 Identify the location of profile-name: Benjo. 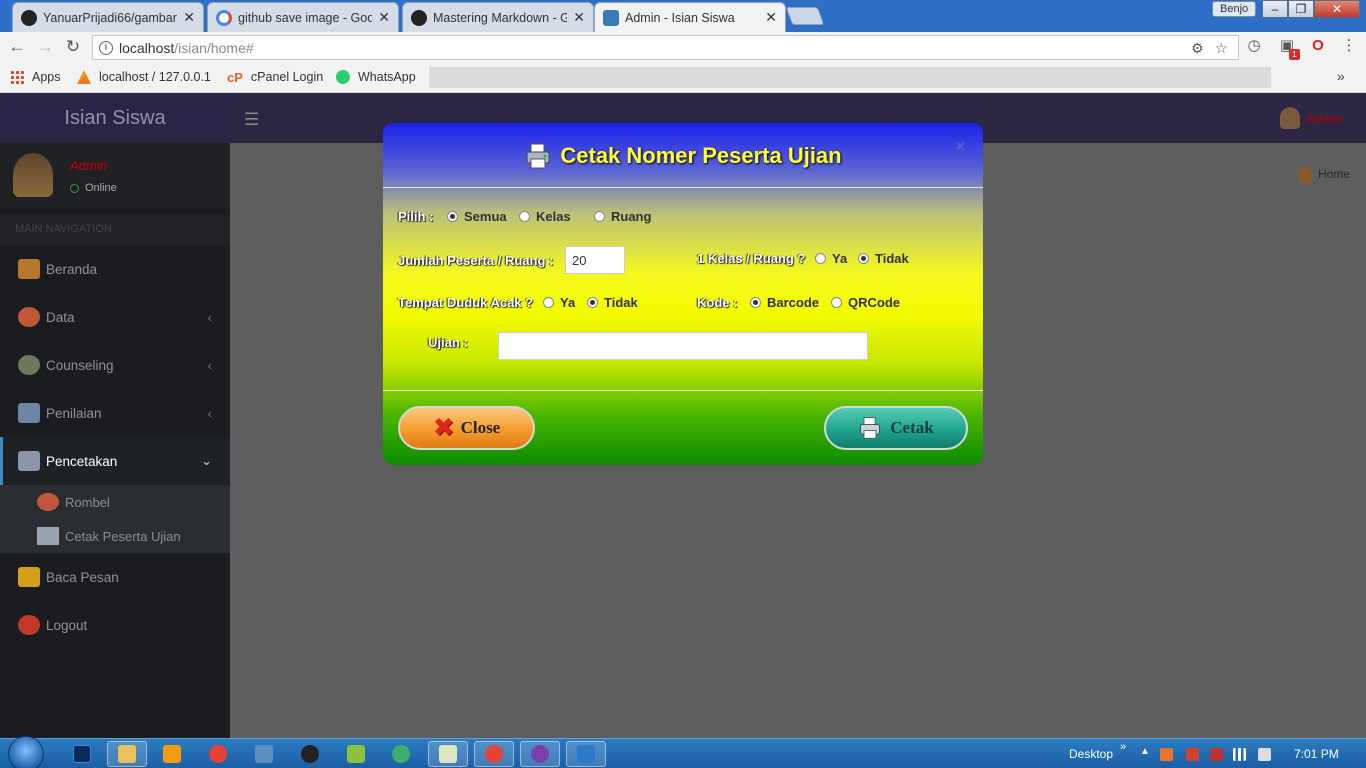
(1234, 9).